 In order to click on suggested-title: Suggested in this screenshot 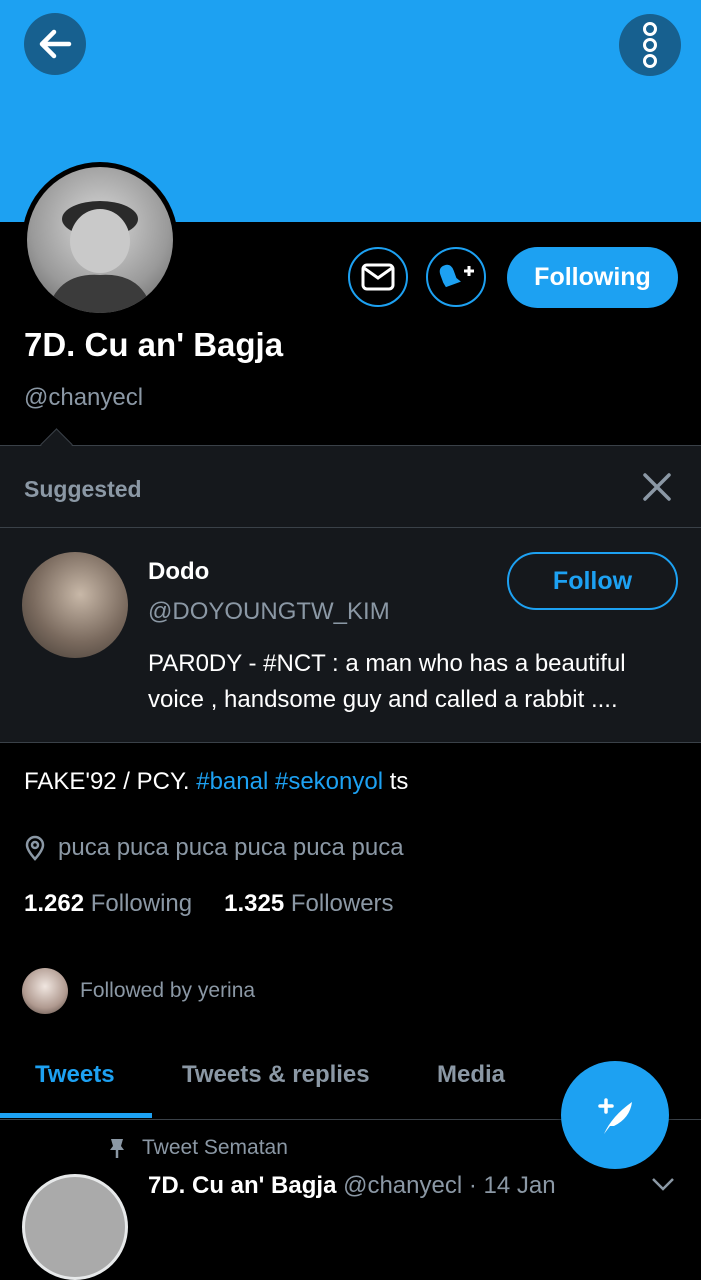, I will do `click(83, 489)`.